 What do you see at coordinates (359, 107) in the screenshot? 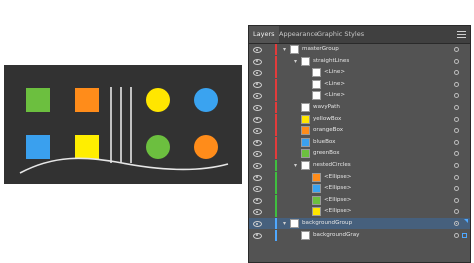
I see `layer-row: wavyPath` at bounding box center [359, 107].